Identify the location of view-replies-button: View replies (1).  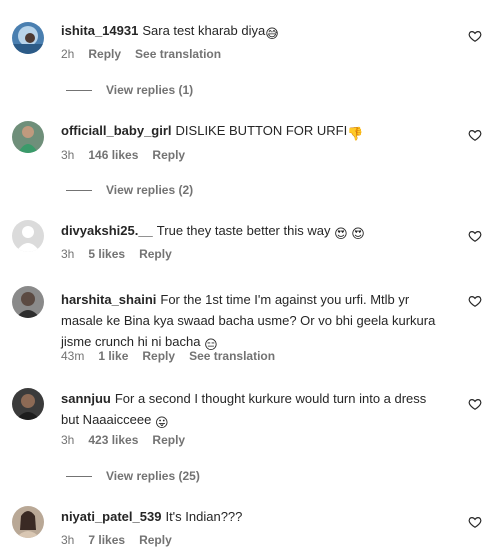
(129, 90).